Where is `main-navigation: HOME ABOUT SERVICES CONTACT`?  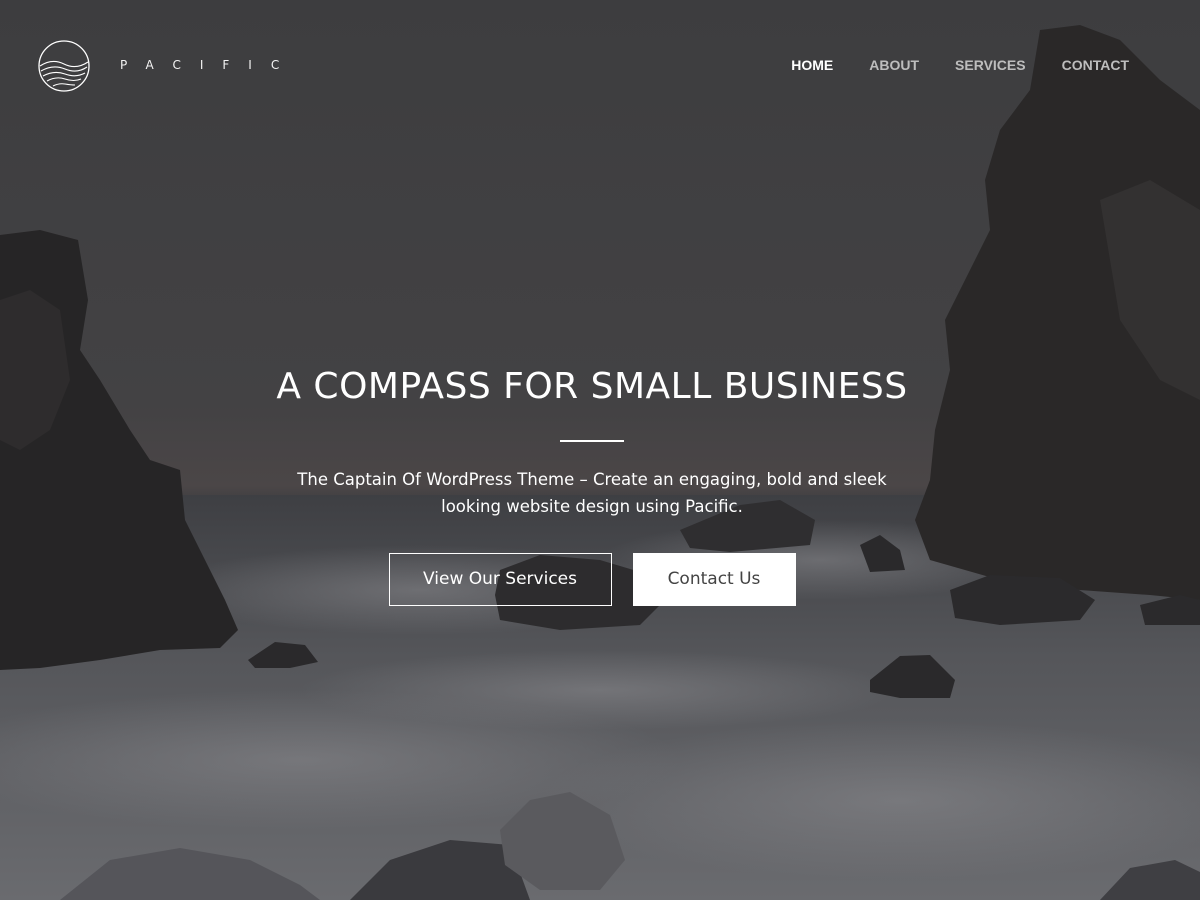
main-navigation: HOME ABOUT SERVICES CONTACT is located at coordinates (960, 65).